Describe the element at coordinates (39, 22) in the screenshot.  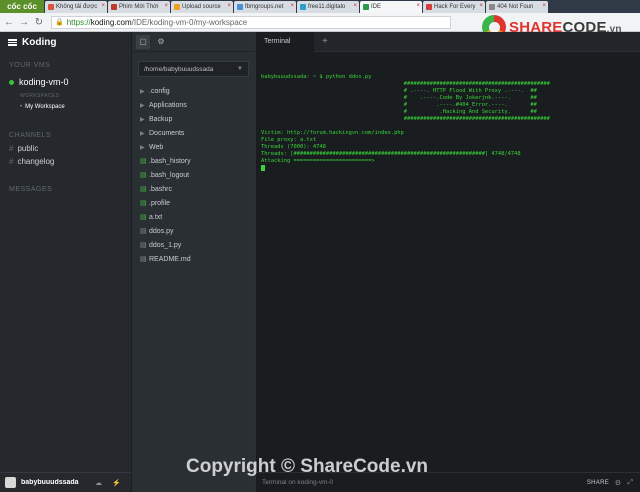
I see `reload-icon: ↻` at that location.